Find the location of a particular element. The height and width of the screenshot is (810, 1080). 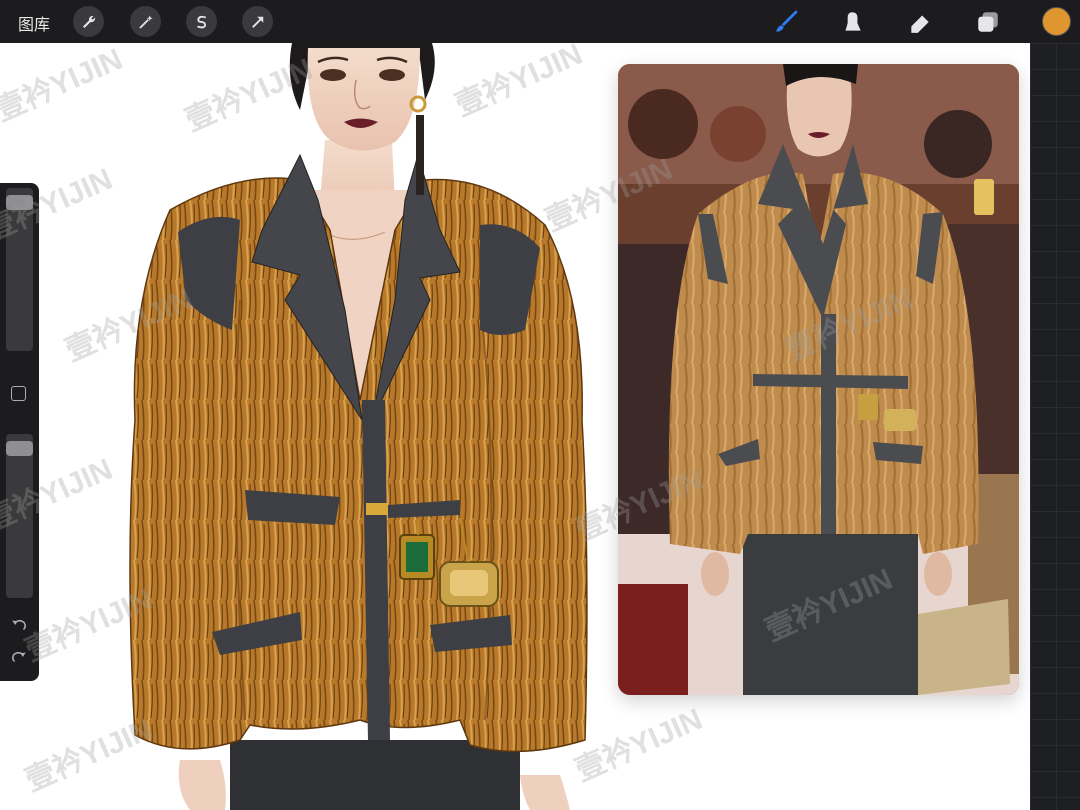

actions-button is located at coordinates (88, 21).